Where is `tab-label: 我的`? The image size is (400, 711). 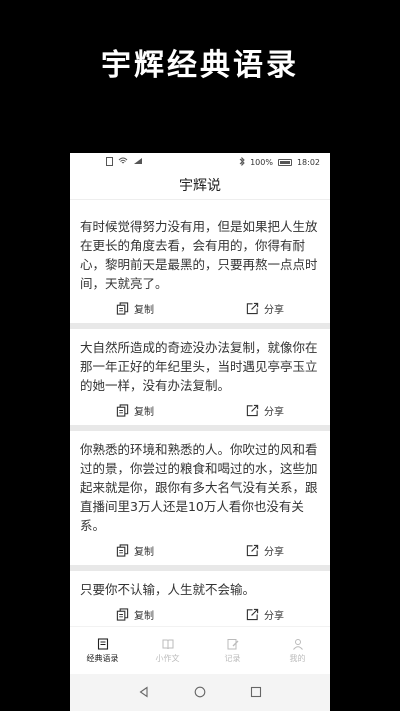
tab-label: 我的 is located at coordinates (297, 658).